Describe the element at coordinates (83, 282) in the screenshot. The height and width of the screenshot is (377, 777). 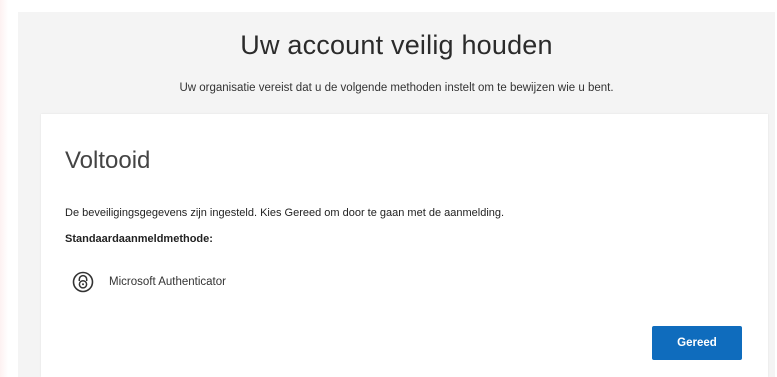
I see `authenticator-lock-icon` at that location.